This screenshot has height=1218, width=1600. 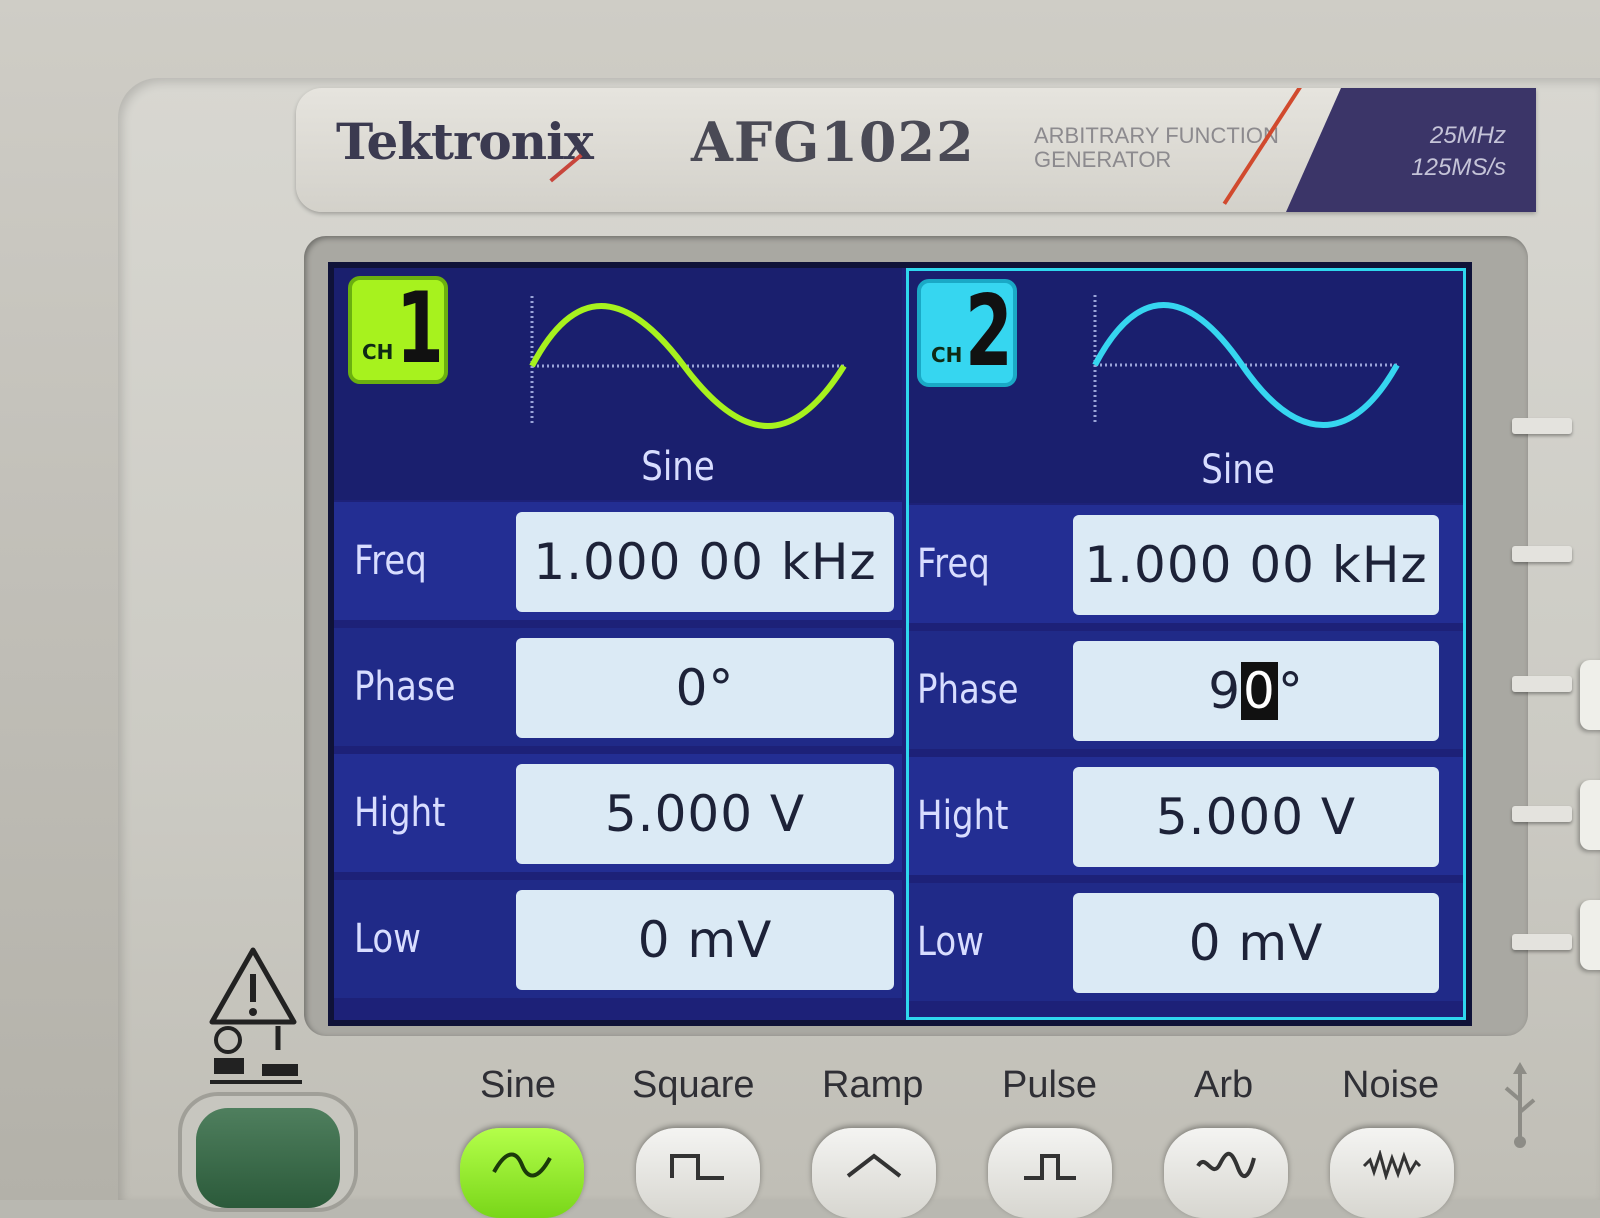 I want to click on channel-1-waveform-label: Sine, so click(x=678, y=467).